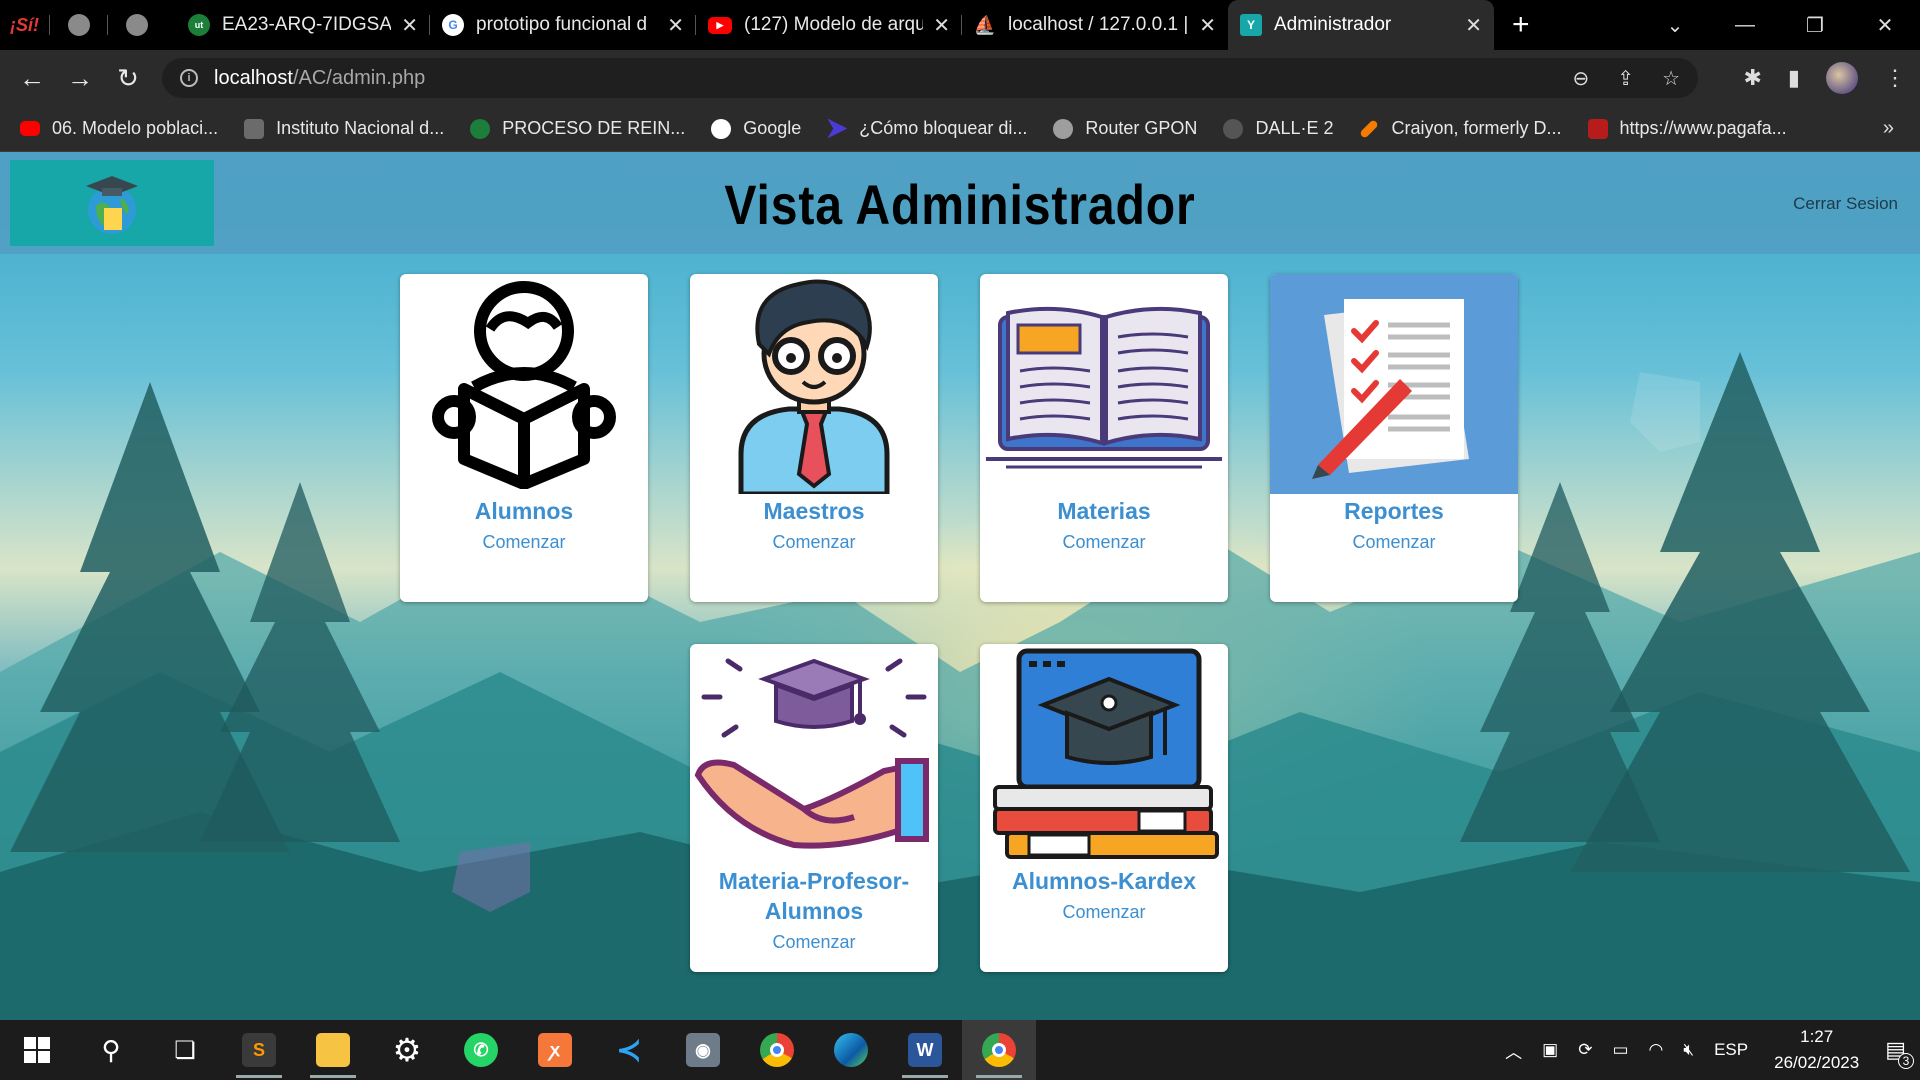  I want to click on tab-prototipo: G prototipo funcional d ✕, so click(563, 25).